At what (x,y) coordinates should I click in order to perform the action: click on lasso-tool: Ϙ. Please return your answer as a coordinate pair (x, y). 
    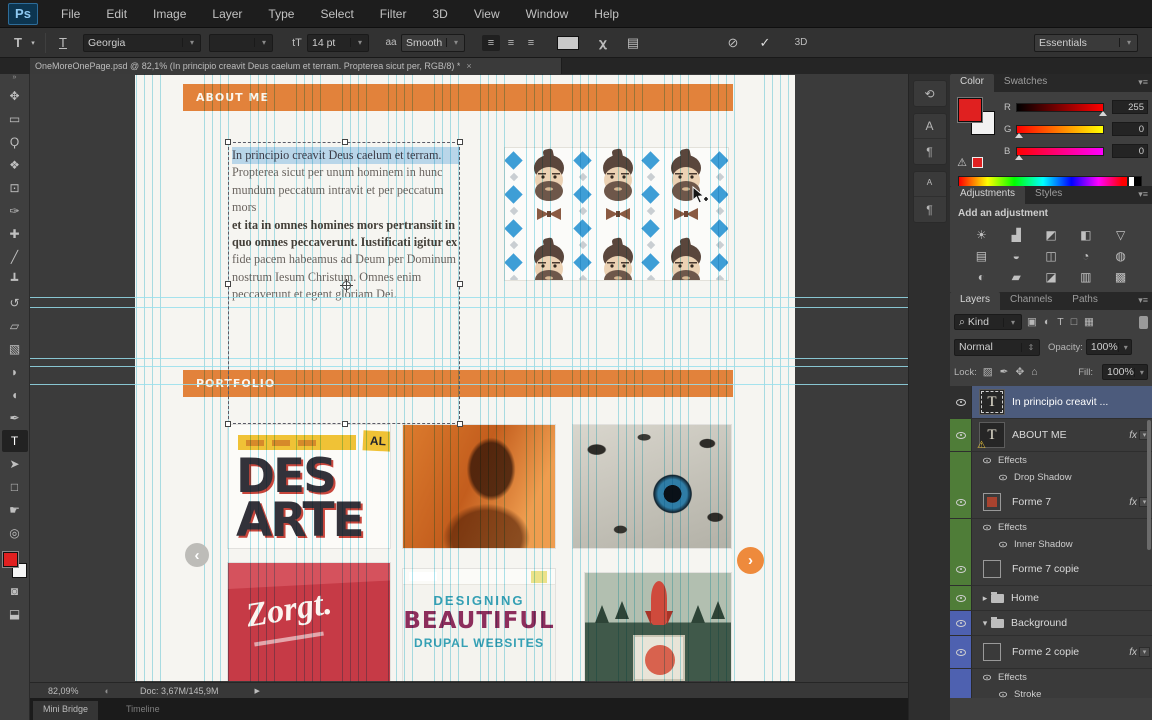
    Looking at the image, I should click on (15, 142).